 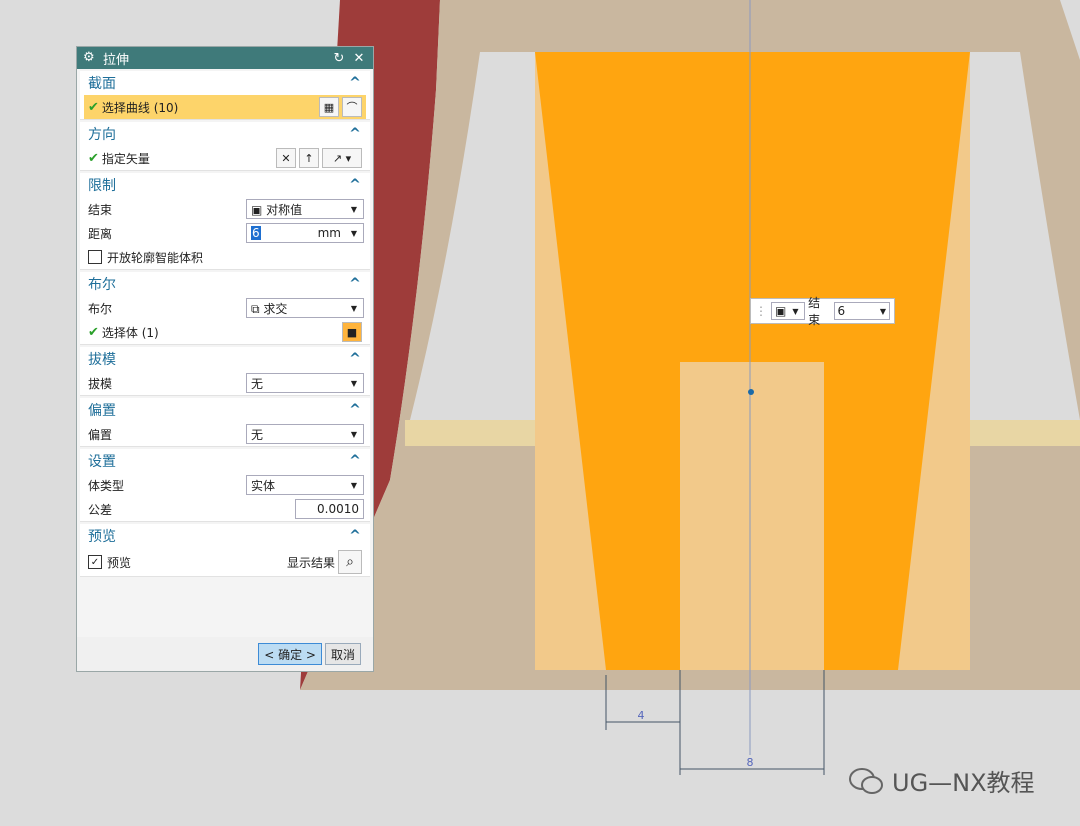 What do you see at coordinates (359, 58) in the screenshot?
I see `close-icon: ✕` at bounding box center [359, 58].